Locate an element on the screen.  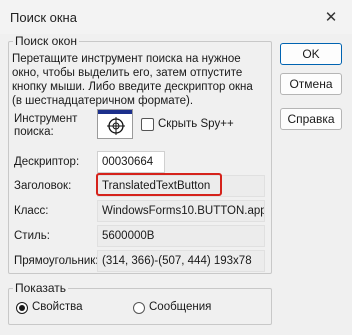
cancel-button: Отмена is located at coordinates (311, 84).